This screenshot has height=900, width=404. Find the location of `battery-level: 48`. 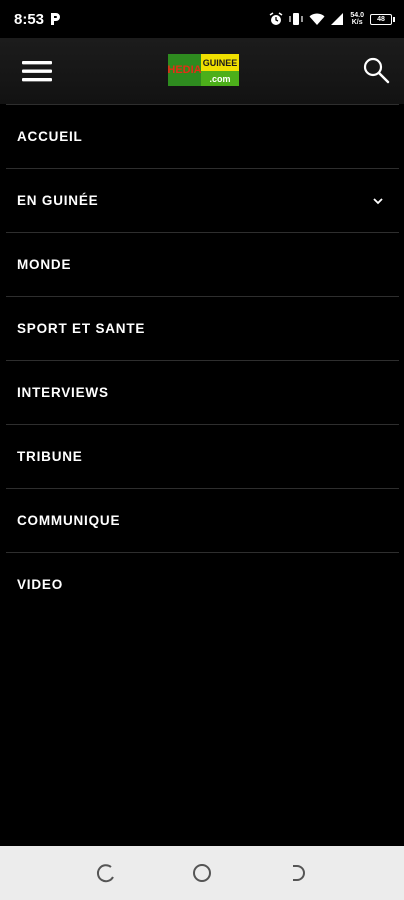

battery-level: 48 is located at coordinates (381, 19).